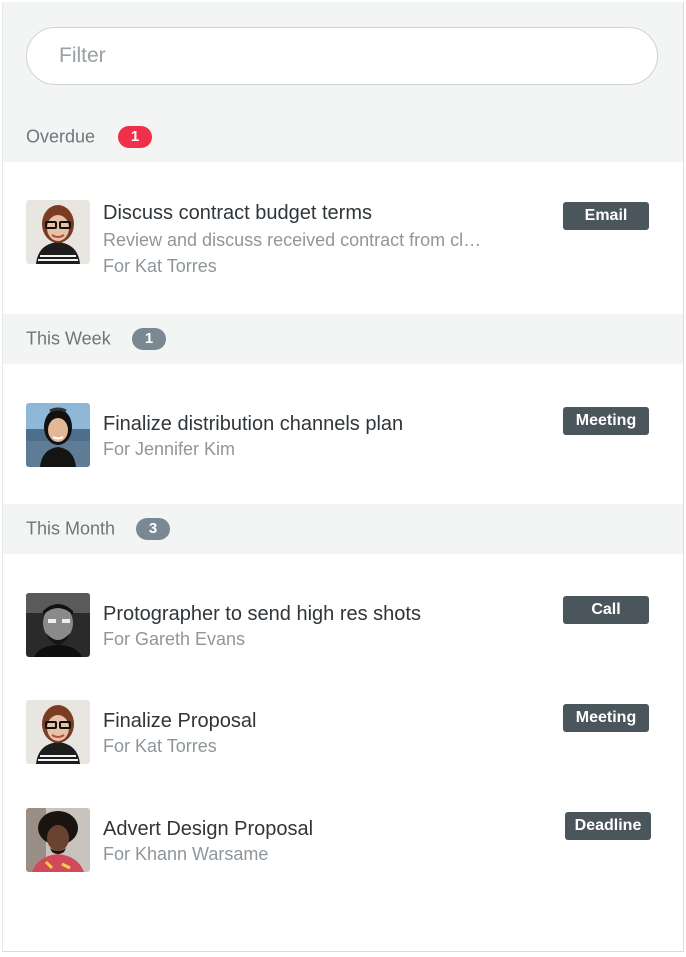  I want to click on task-owner: For Jennifer Kim, so click(169, 449).